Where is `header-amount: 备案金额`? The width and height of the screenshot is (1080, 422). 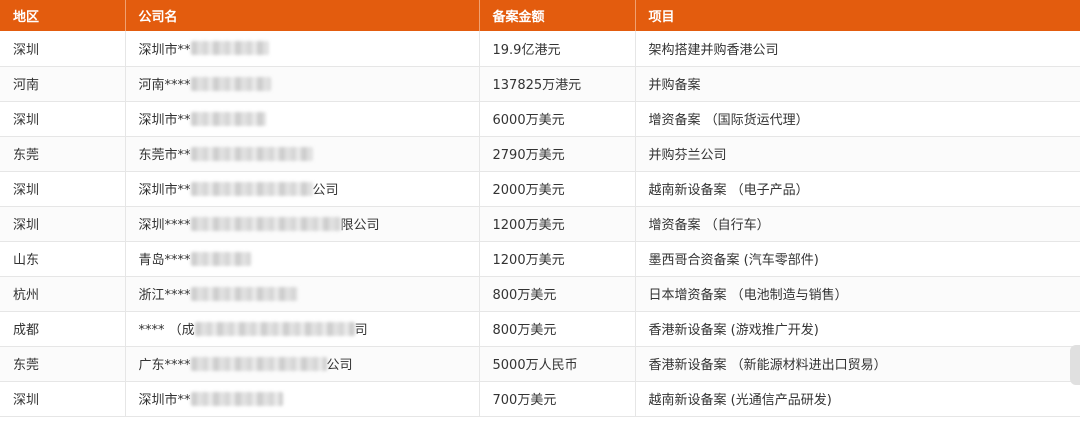
header-amount: 备案金额 is located at coordinates (557, 15).